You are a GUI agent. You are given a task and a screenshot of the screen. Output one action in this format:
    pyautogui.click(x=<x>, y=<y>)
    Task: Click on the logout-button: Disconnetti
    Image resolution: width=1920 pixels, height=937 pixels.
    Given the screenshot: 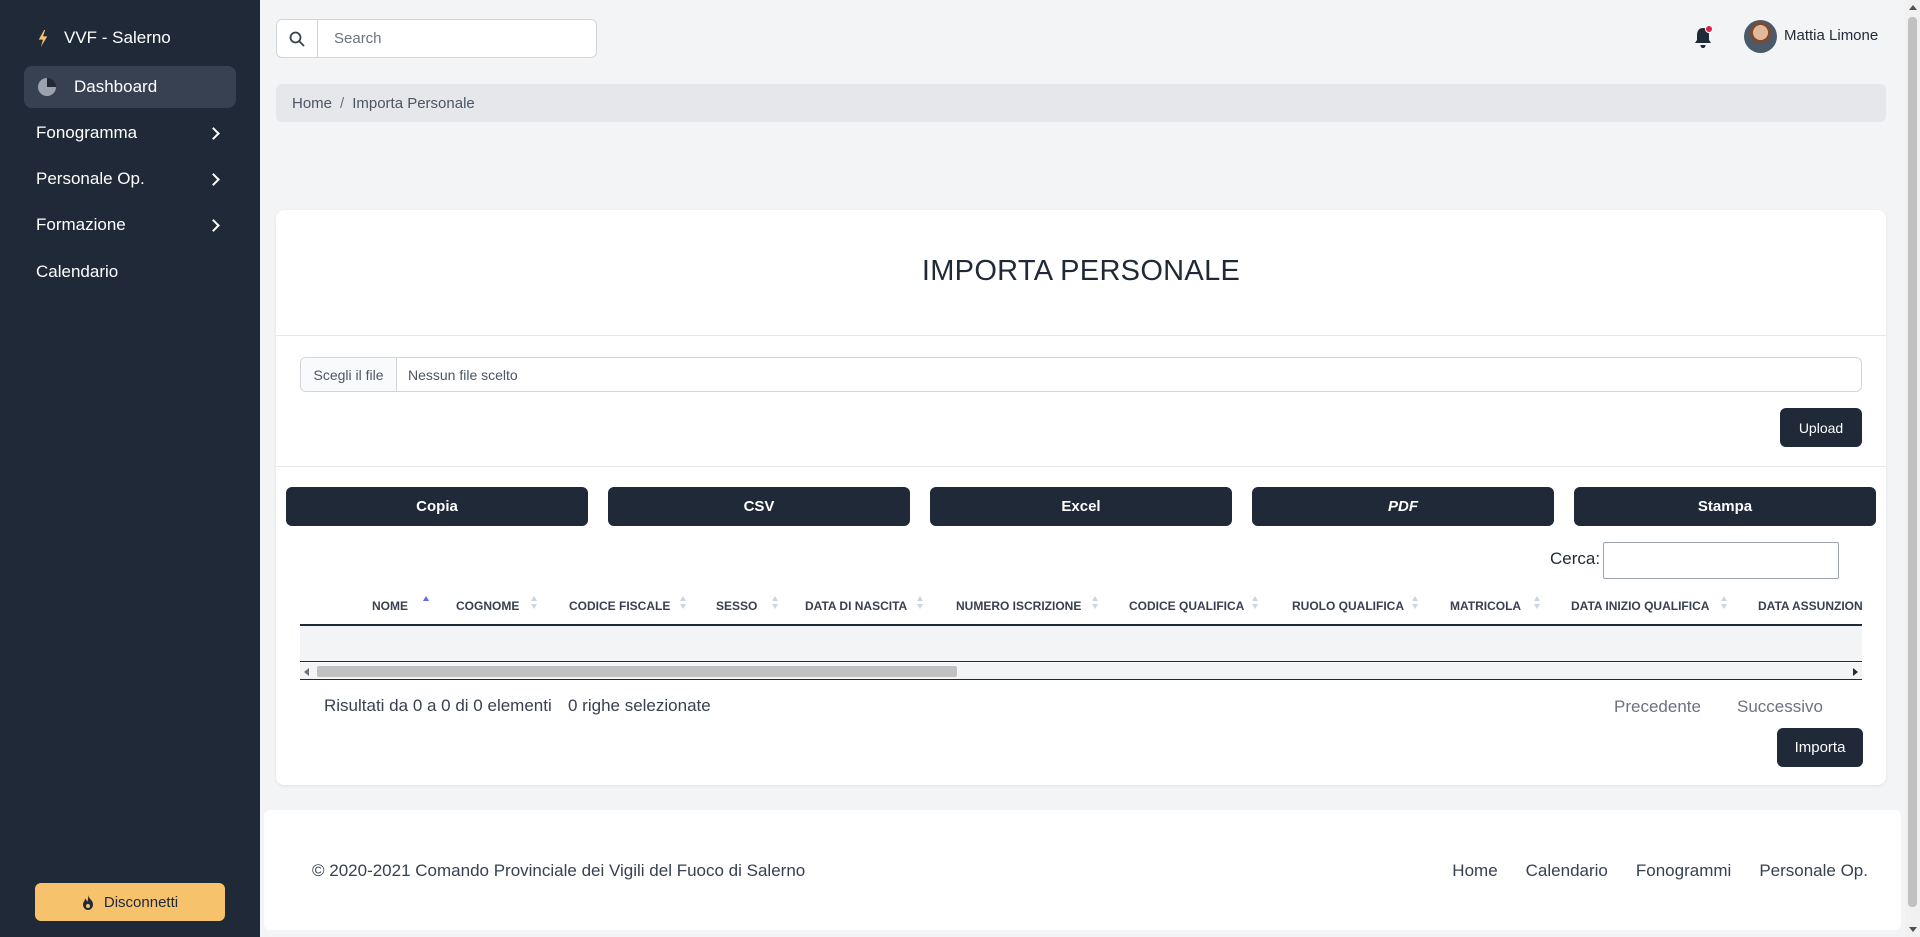 What is the action you would take?
    pyautogui.click(x=130, y=902)
    